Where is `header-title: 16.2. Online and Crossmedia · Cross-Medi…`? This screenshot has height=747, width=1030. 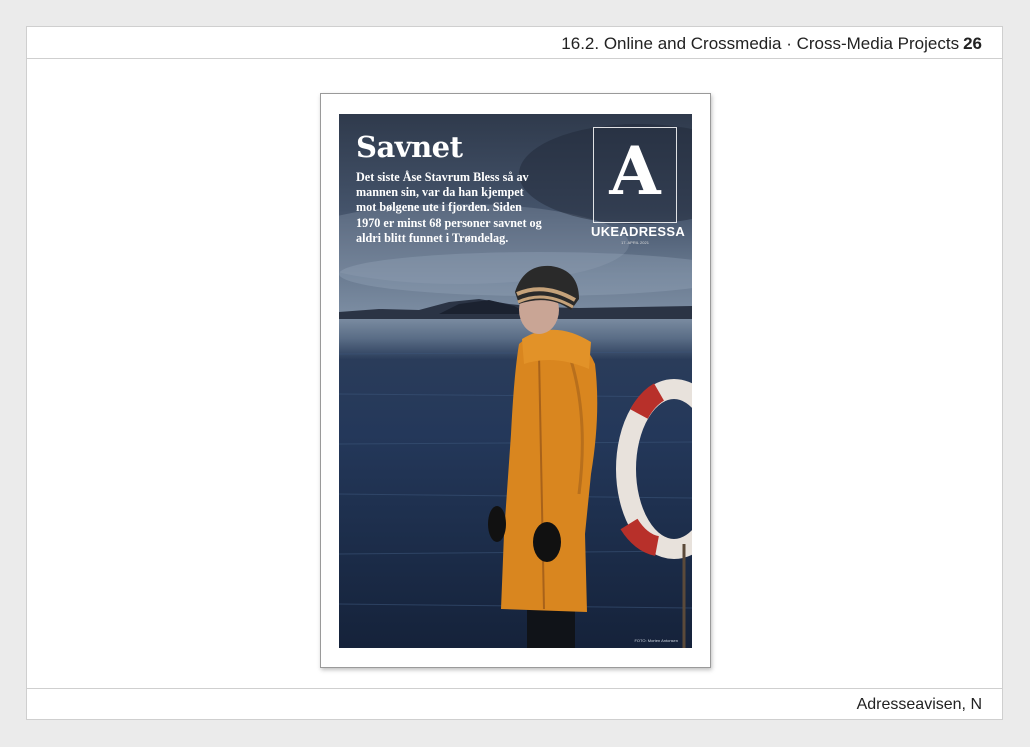
header-title: 16.2. Online and Crossmedia · Cross-Medi… is located at coordinates (771, 44).